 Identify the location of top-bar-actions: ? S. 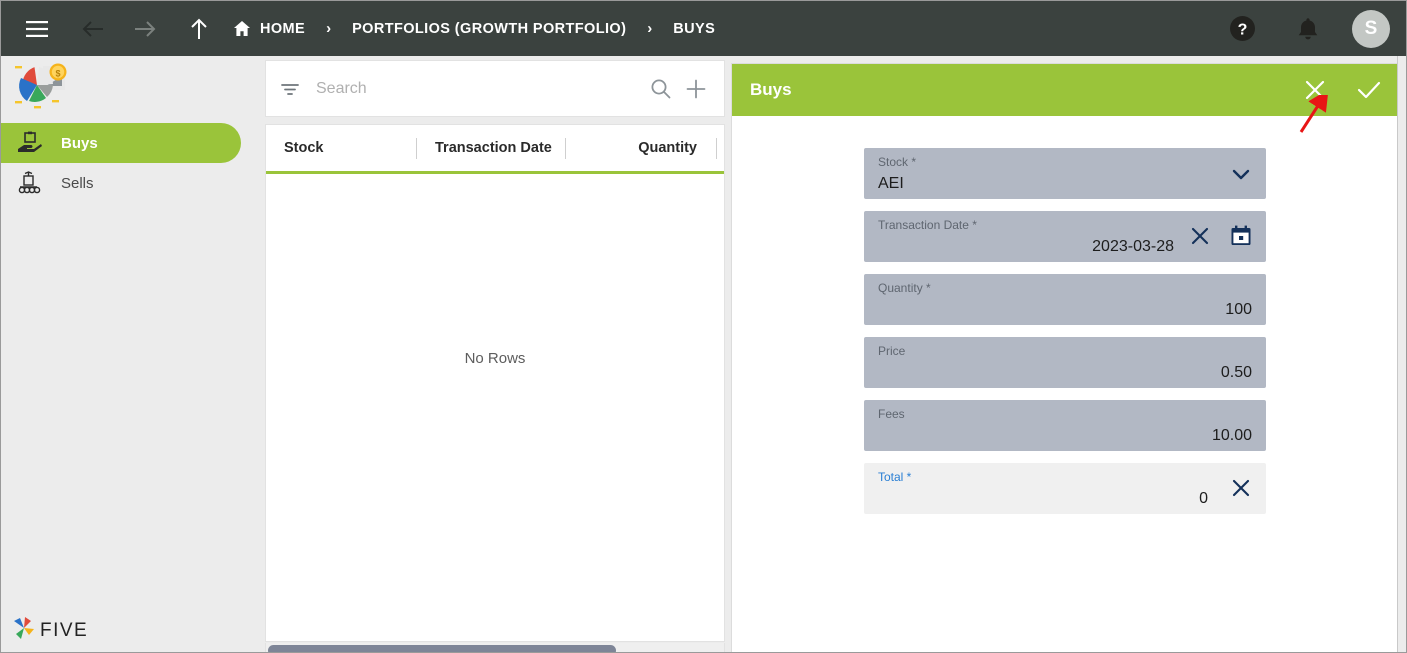
(1305, 28).